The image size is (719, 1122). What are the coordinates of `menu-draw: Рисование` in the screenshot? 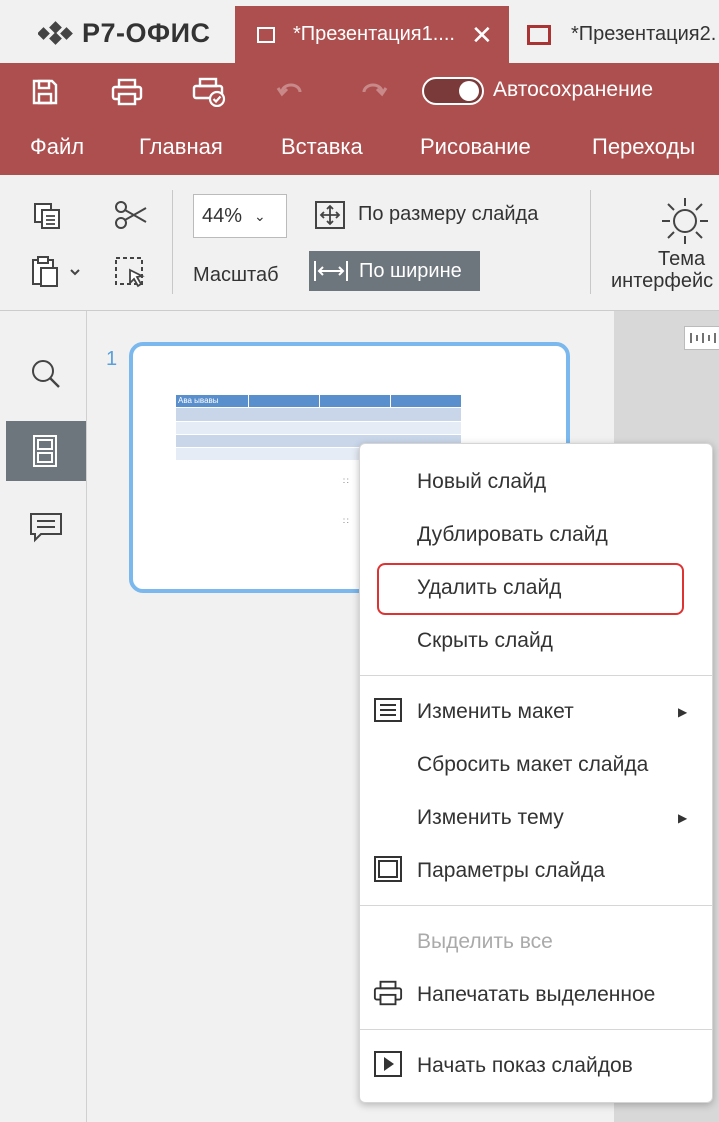 It's located at (475, 147).